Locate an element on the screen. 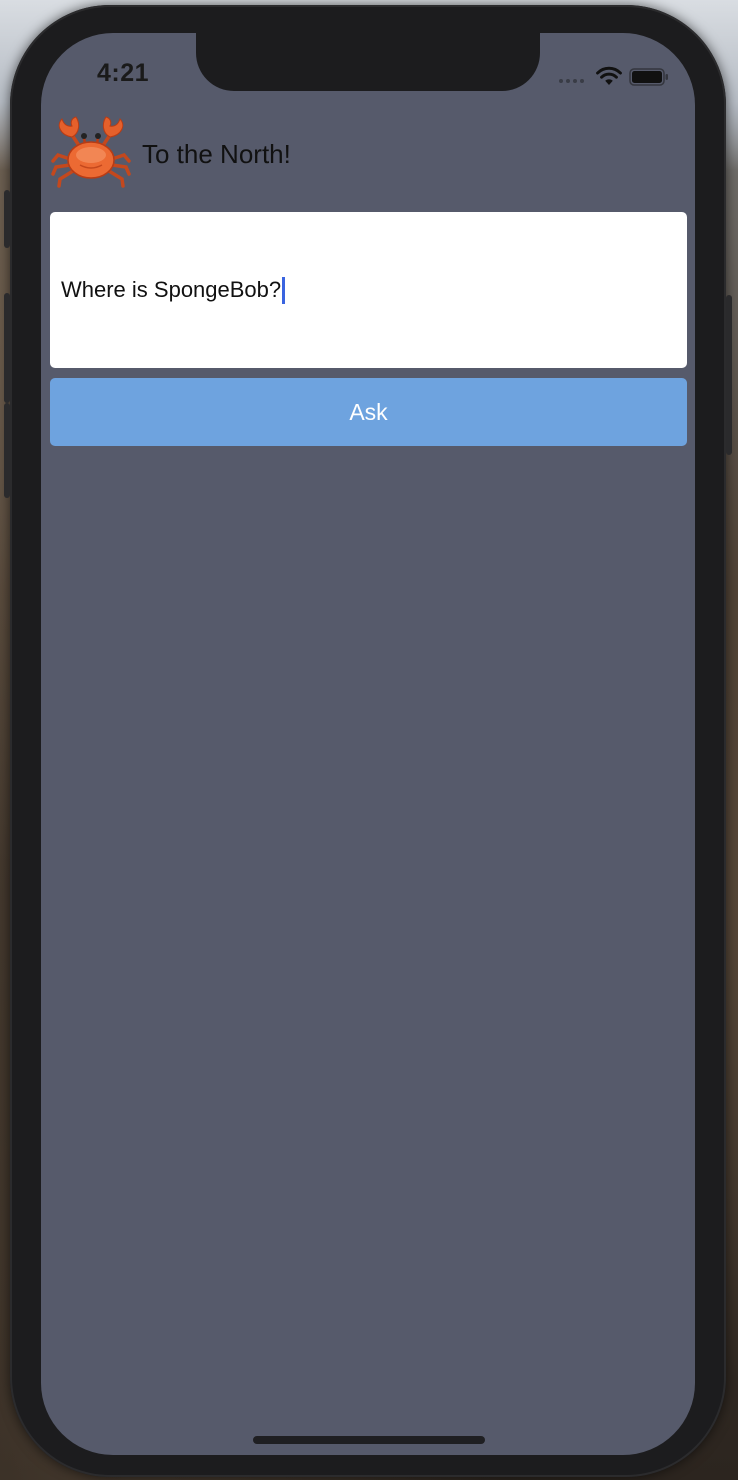  text-cursor is located at coordinates (284, 290).